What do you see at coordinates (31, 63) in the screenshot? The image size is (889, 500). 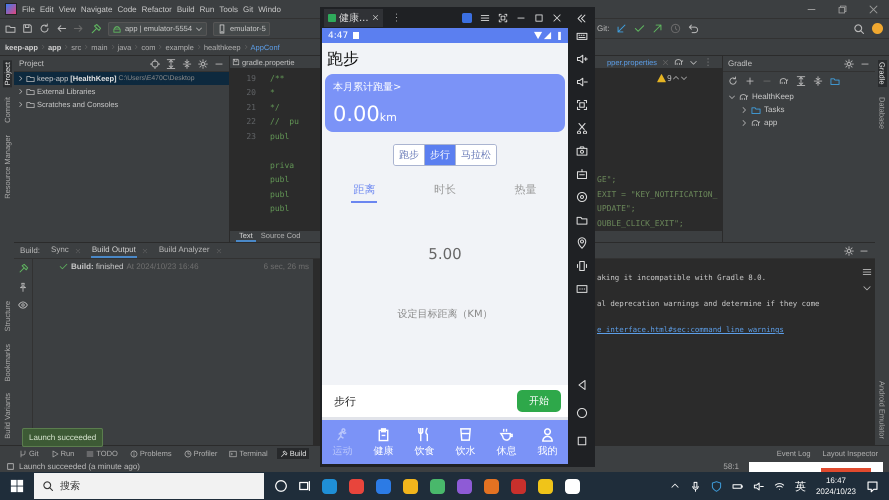 I see `panel-title: Project` at bounding box center [31, 63].